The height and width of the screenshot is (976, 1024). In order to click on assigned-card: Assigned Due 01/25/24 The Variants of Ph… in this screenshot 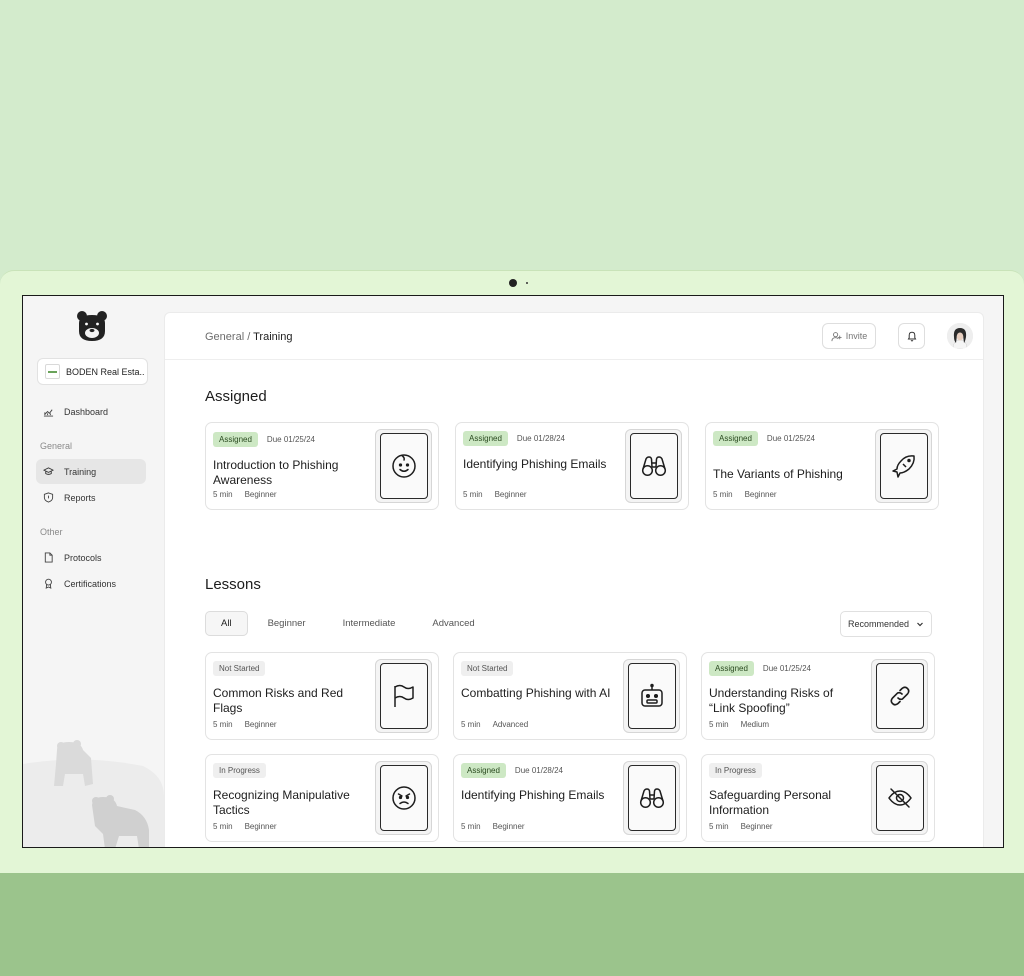, I will do `click(822, 466)`.